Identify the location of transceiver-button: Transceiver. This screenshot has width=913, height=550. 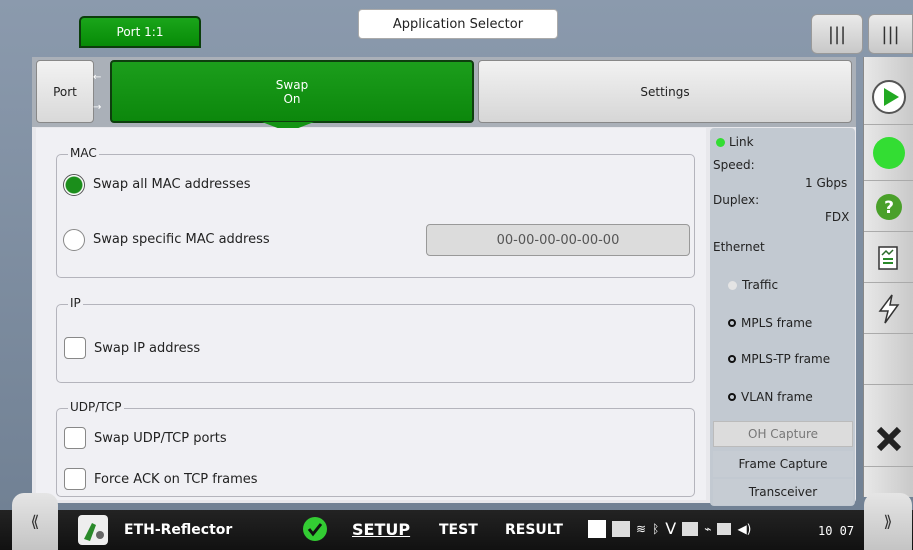
(783, 492).